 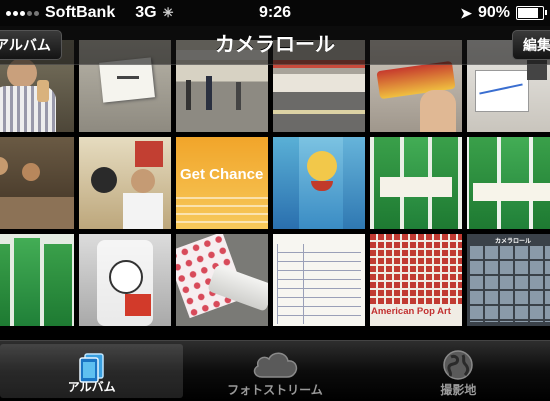 I want to click on page-title: カメラロール, so click(x=275, y=45).